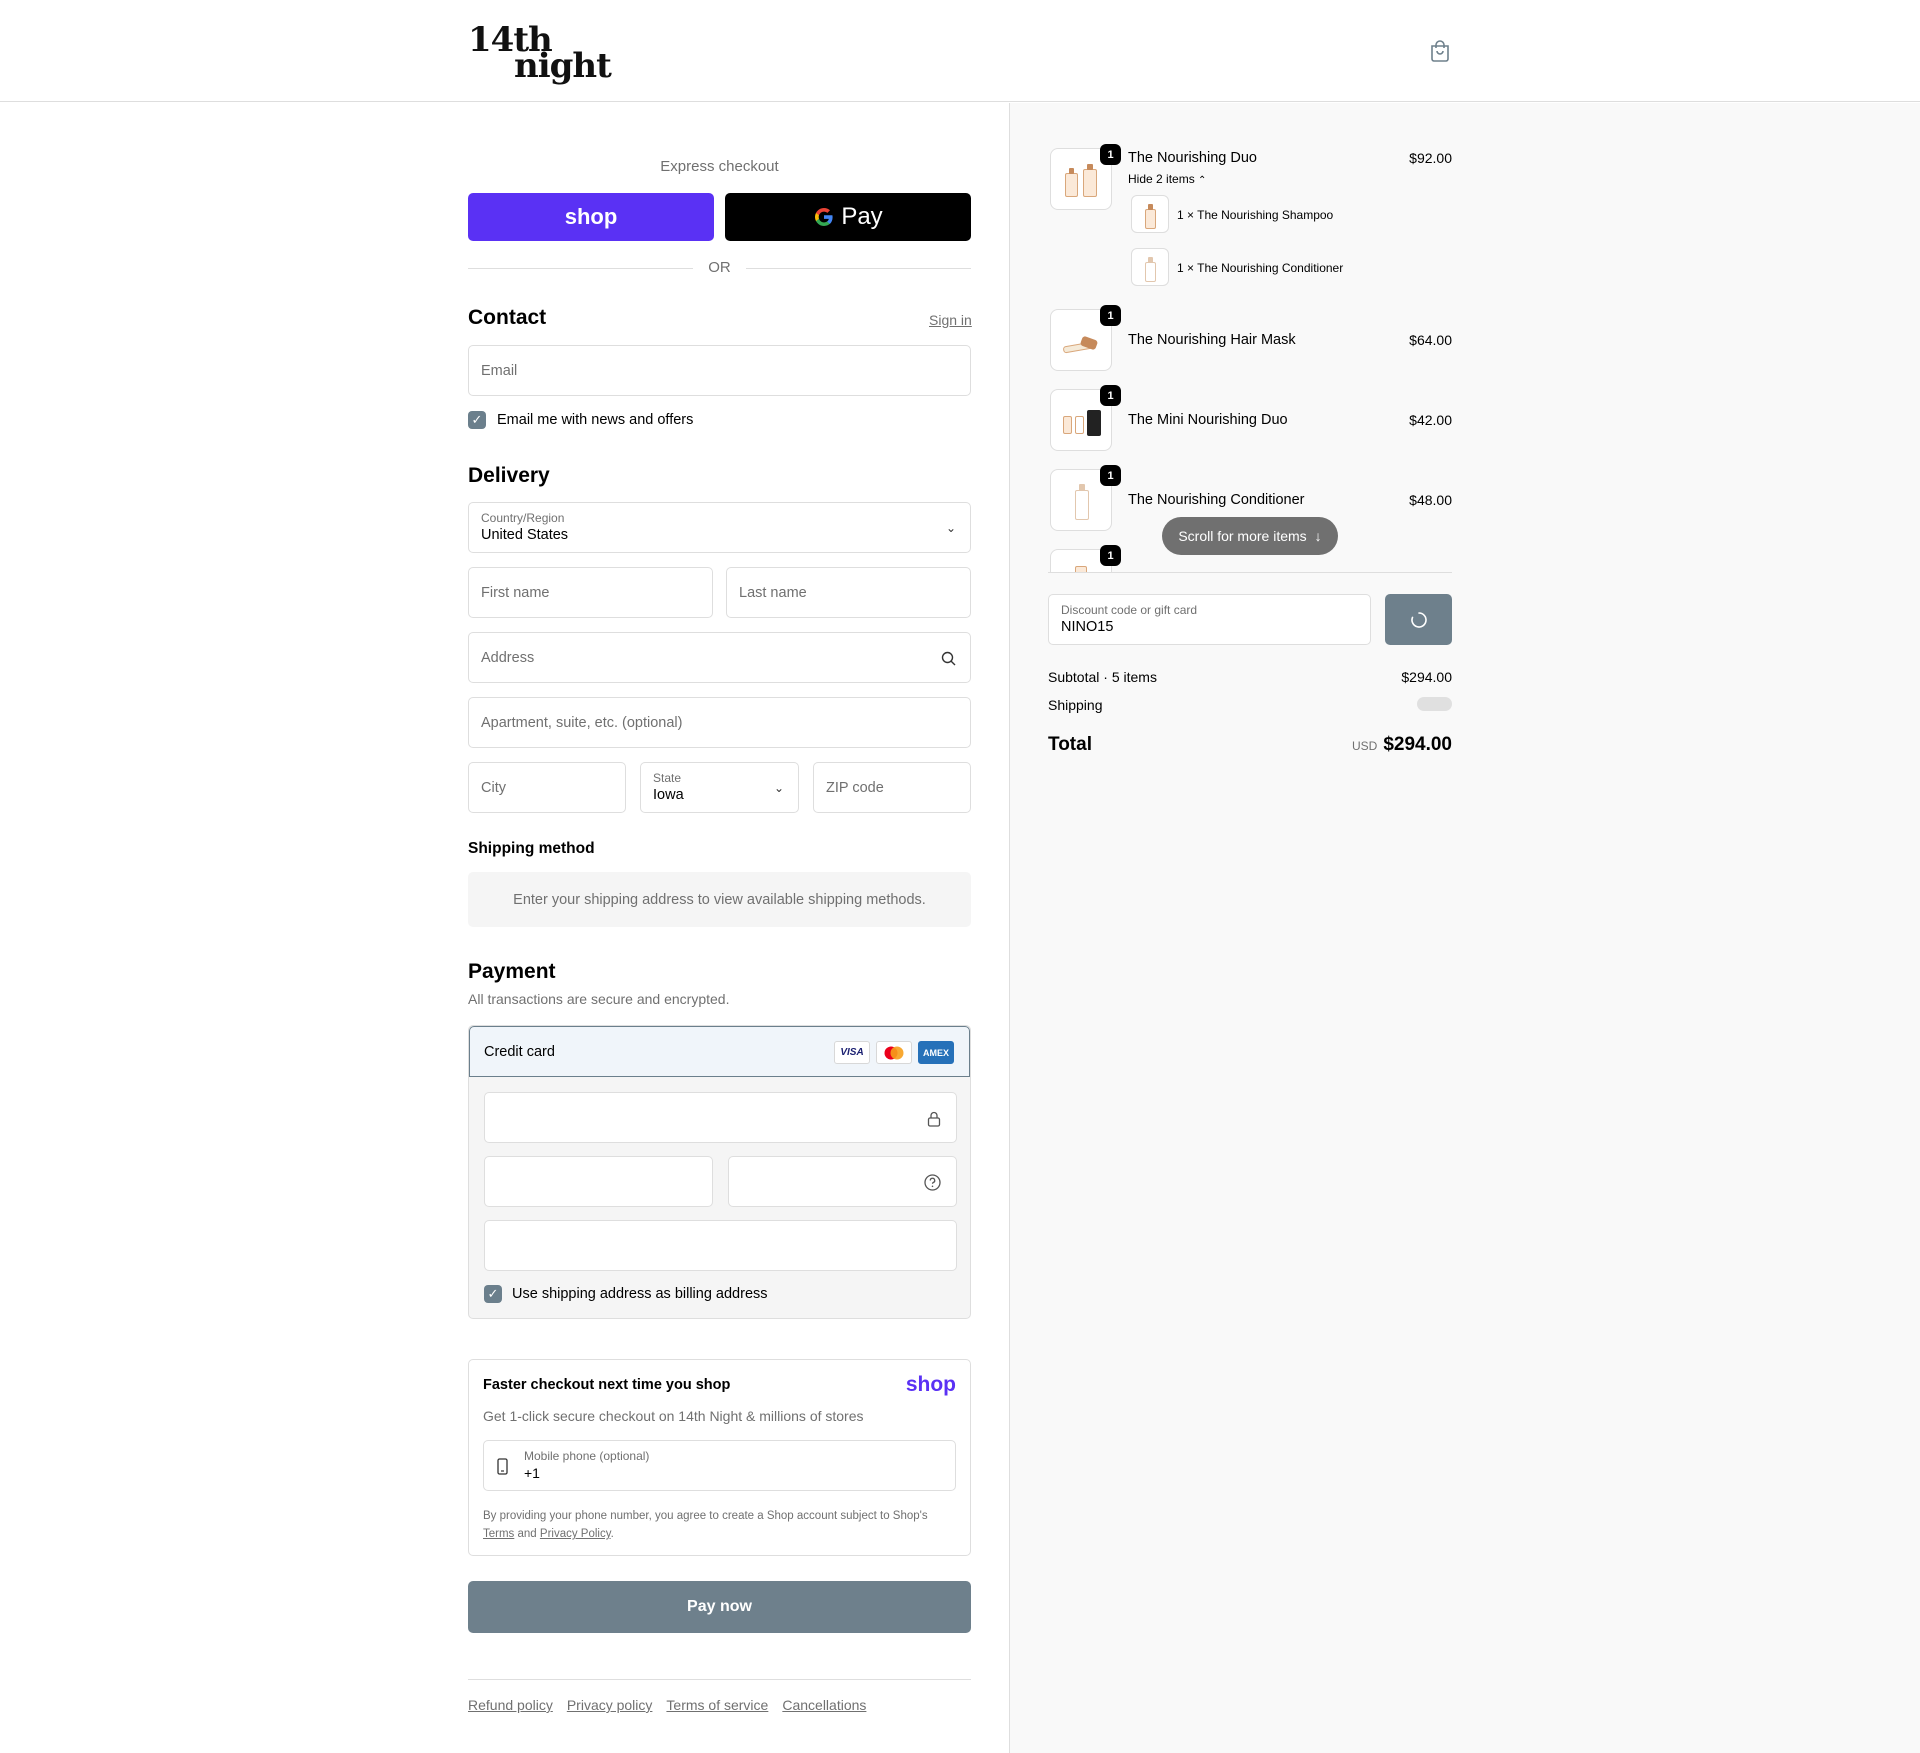 This screenshot has height=1753, width=1920. I want to click on lock-icon, so click(934, 1119).